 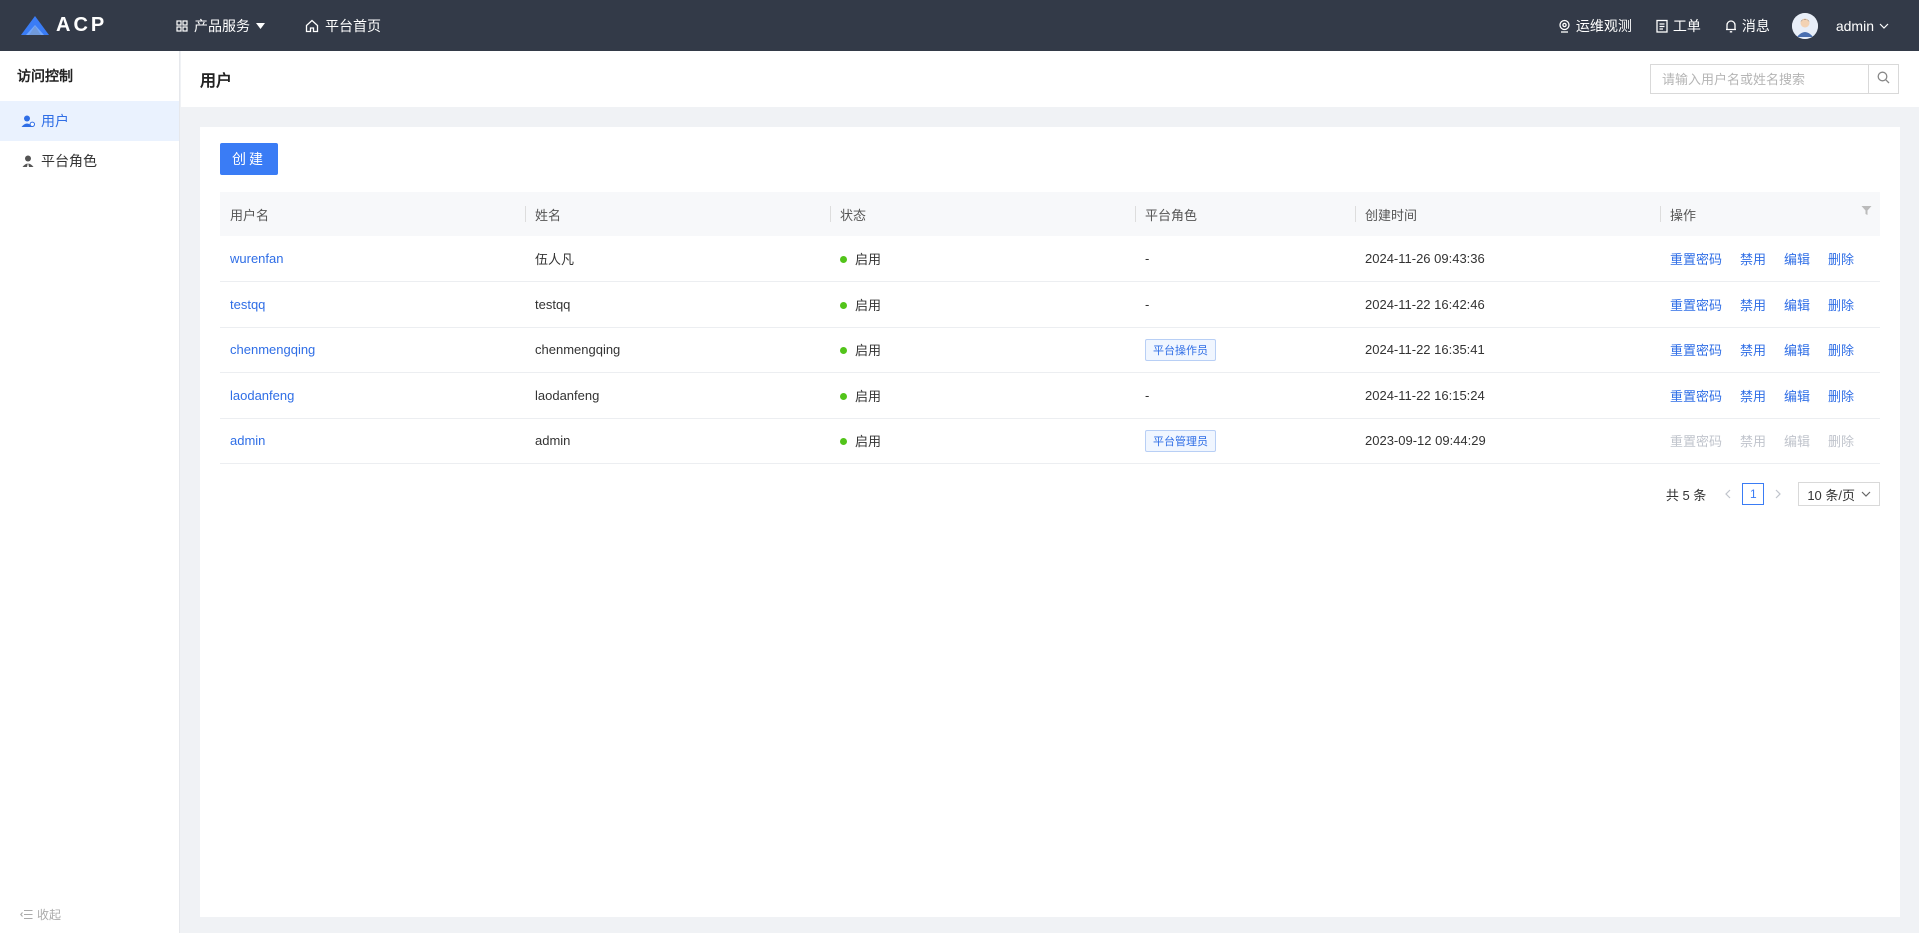 I want to click on create-button: 创建, so click(x=249, y=159).